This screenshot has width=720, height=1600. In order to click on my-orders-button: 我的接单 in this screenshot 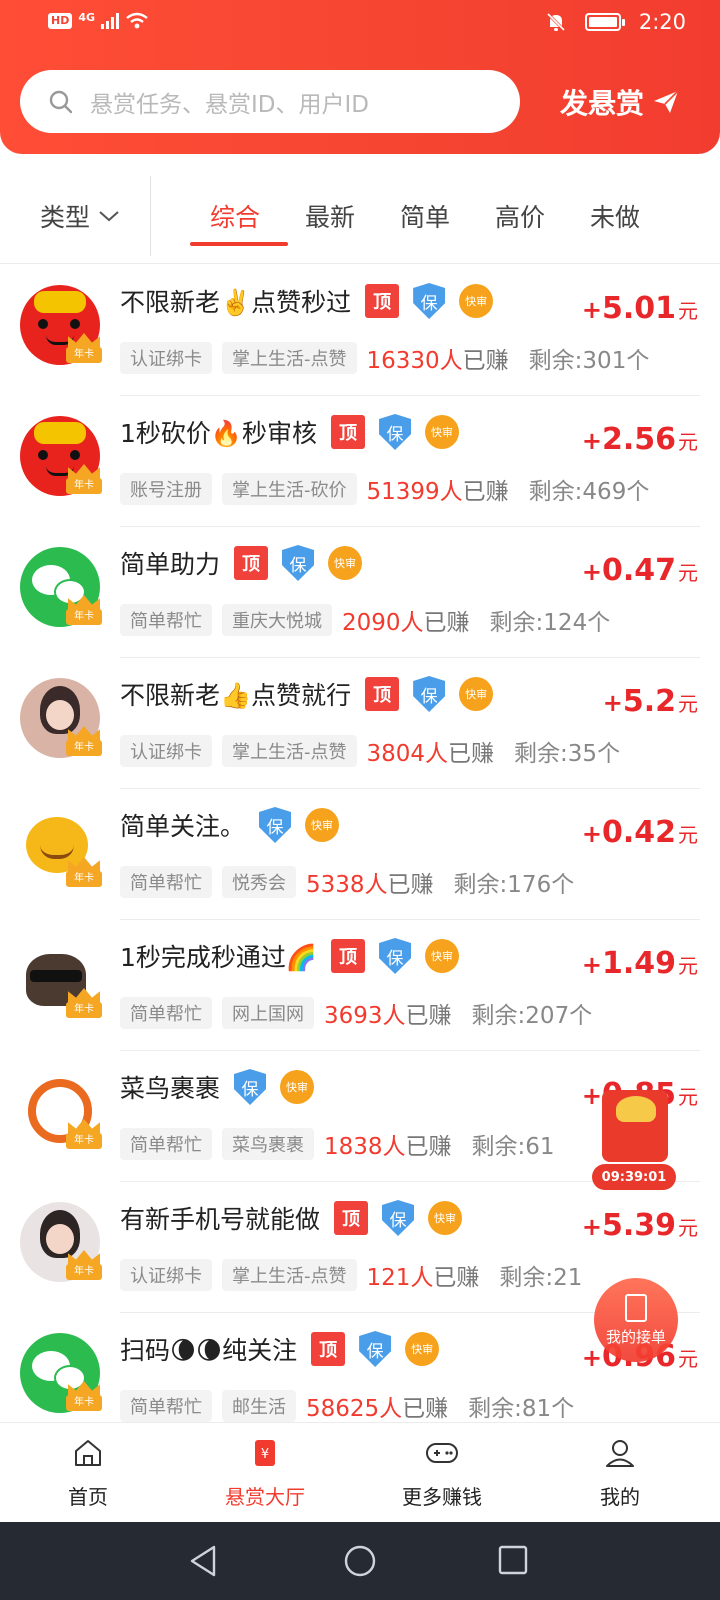, I will do `click(636, 1320)`.